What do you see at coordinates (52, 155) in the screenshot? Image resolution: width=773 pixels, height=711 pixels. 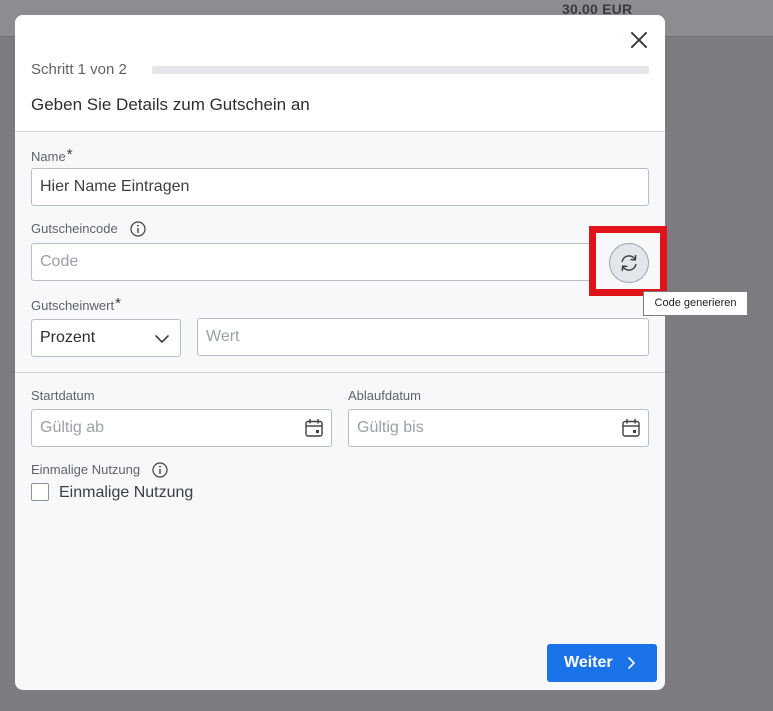 I see `name-label: Name*` at bounding box center [52, 155].